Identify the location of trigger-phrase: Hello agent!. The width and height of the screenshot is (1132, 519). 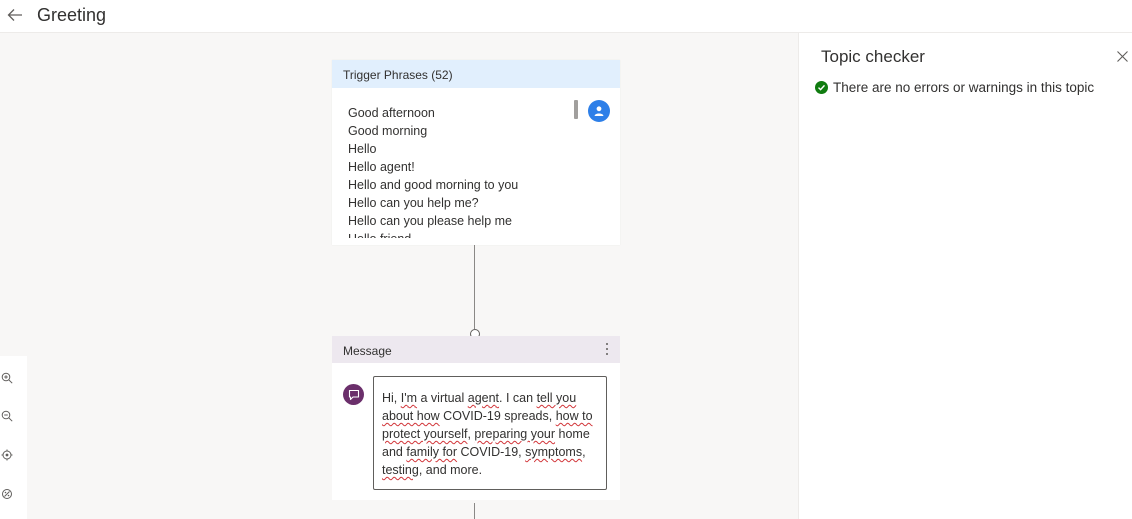
(381, 167).